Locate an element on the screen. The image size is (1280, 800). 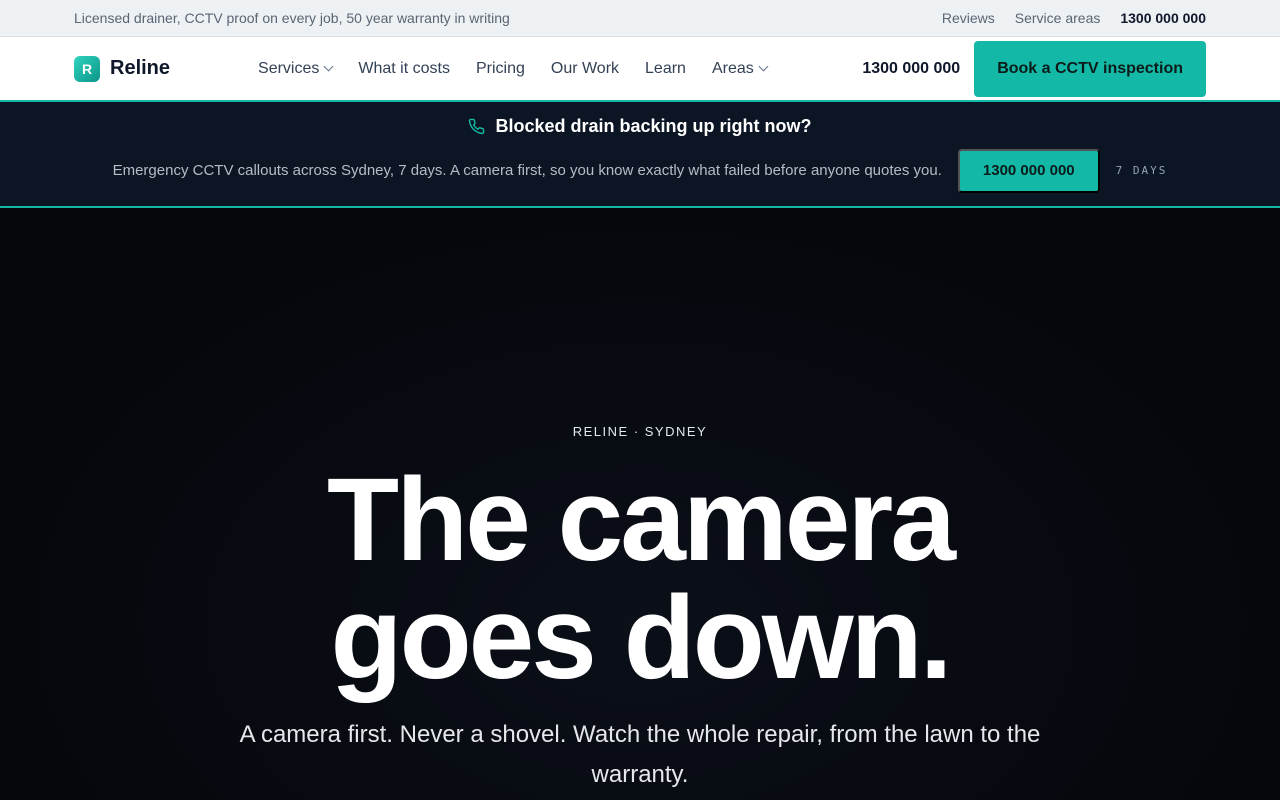
nav-our-work-label: Our Work is located at coordinates (585, 68).